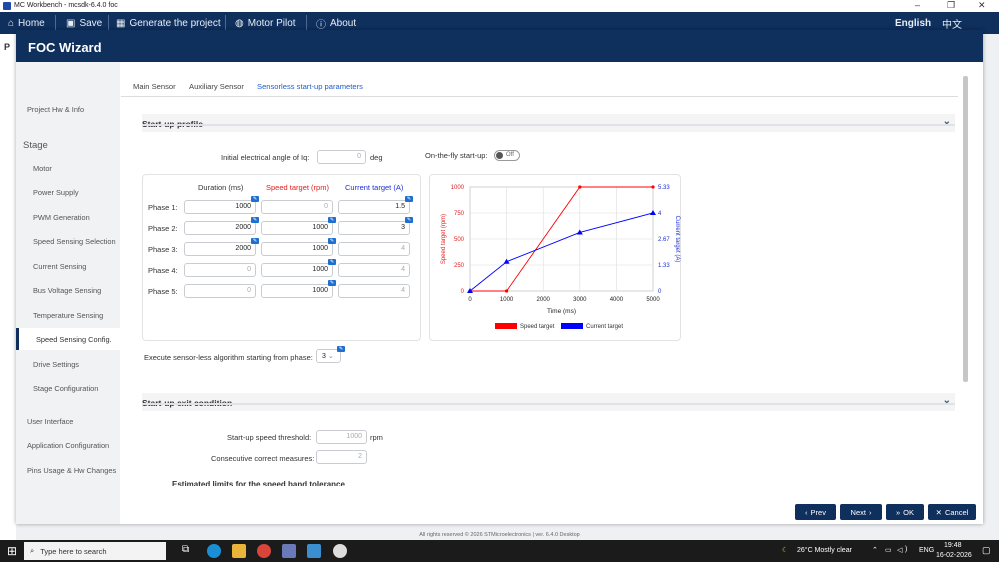 The image size is (999, 562). Describe the element at coordinates (926, 550) in the screenshot. I see `language-indicator: ENG` at that location.